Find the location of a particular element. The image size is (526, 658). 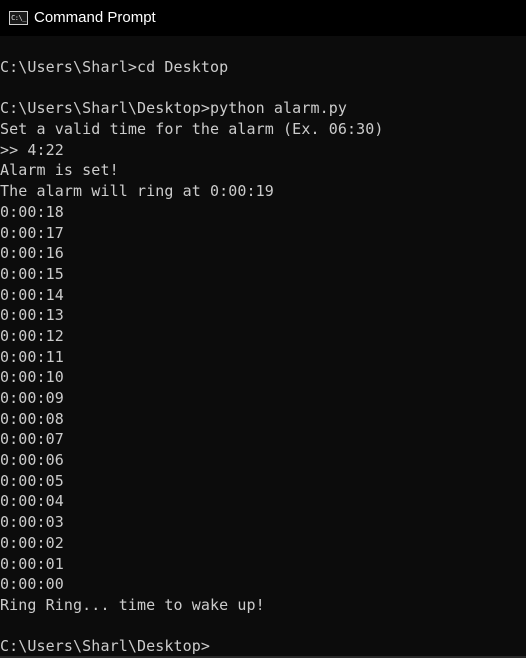

console-line: 0:00:11 is located at coordinates (32, 356).